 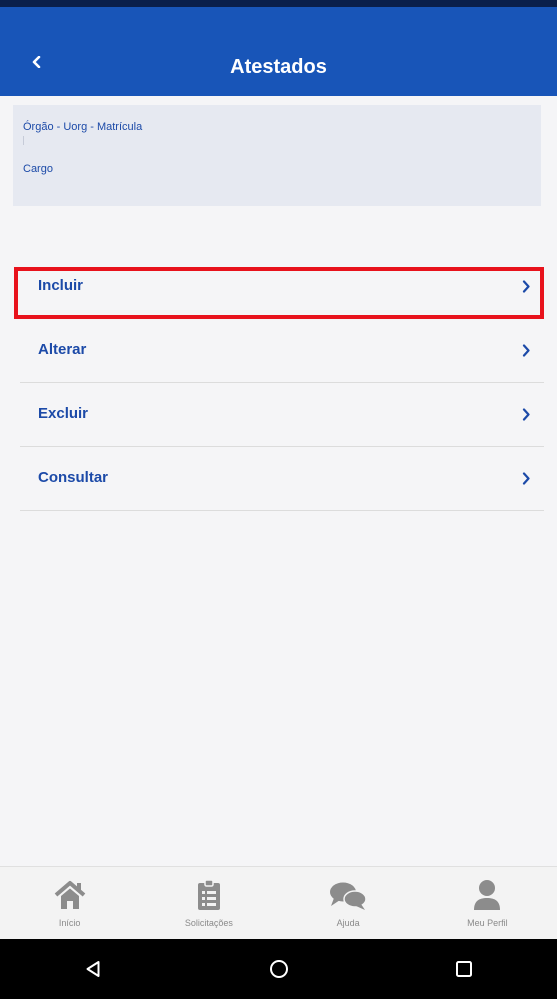 I want to click on status-bar, so click(x=278, y=3).